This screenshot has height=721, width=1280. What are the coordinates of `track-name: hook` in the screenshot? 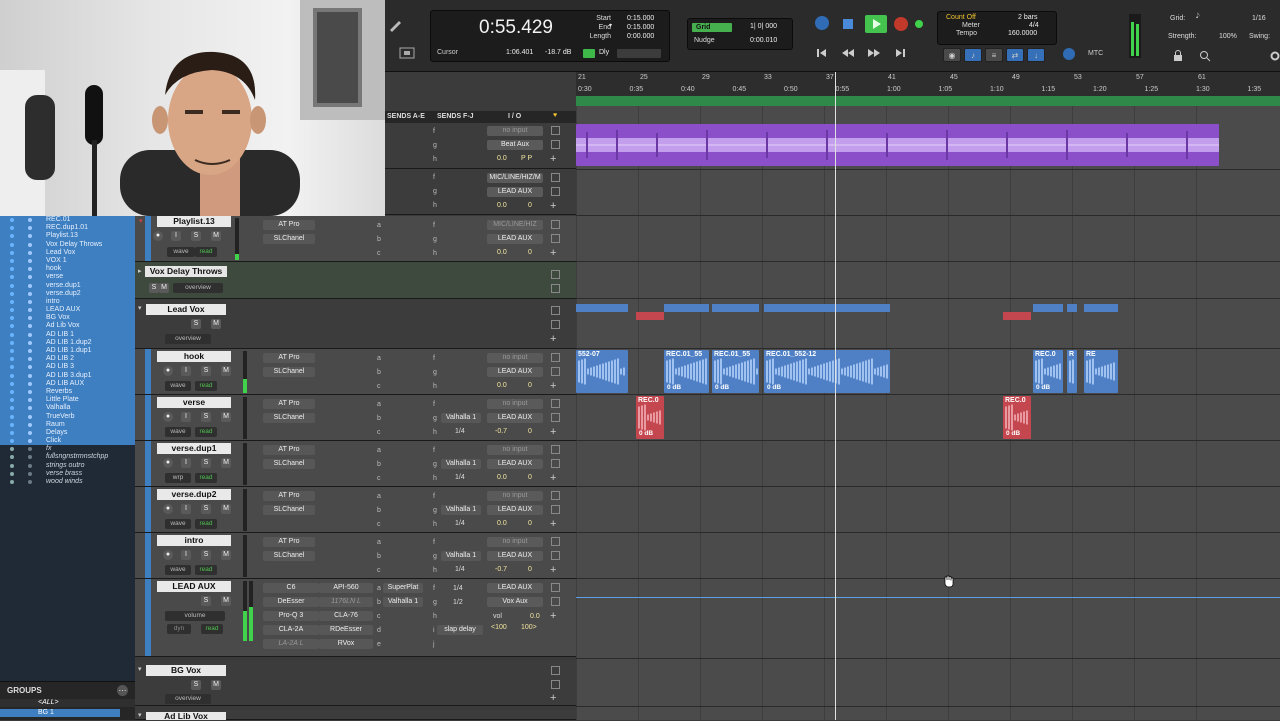 It's located at (194, 356).